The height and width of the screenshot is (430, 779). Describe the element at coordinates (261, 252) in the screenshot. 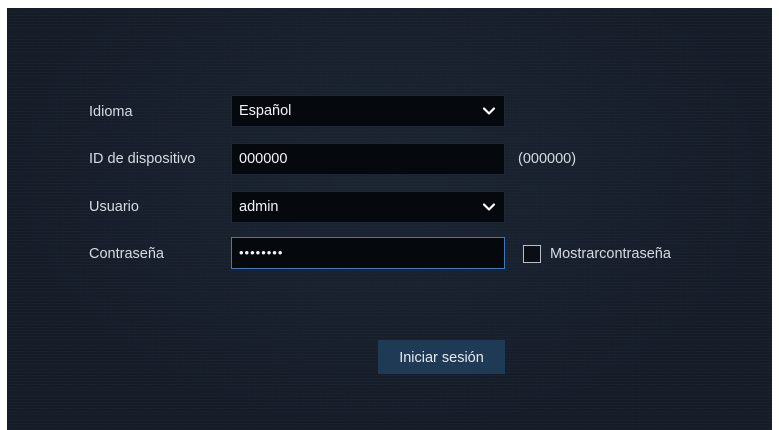

I see `password-value: ••••••••` at that location.